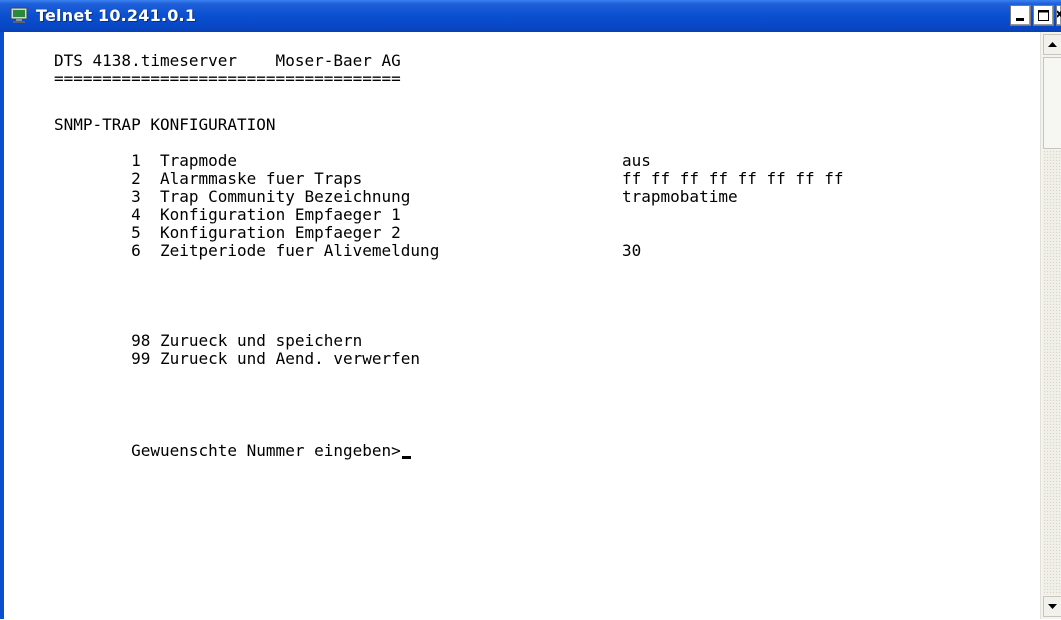 This screenshot has height=620, width=1061. What do you see at coordinates (227, 206) in the screenshot?
I see `menu-item: 4 Konfiguration Empfaeger 1` at bounding box center [227, 206].